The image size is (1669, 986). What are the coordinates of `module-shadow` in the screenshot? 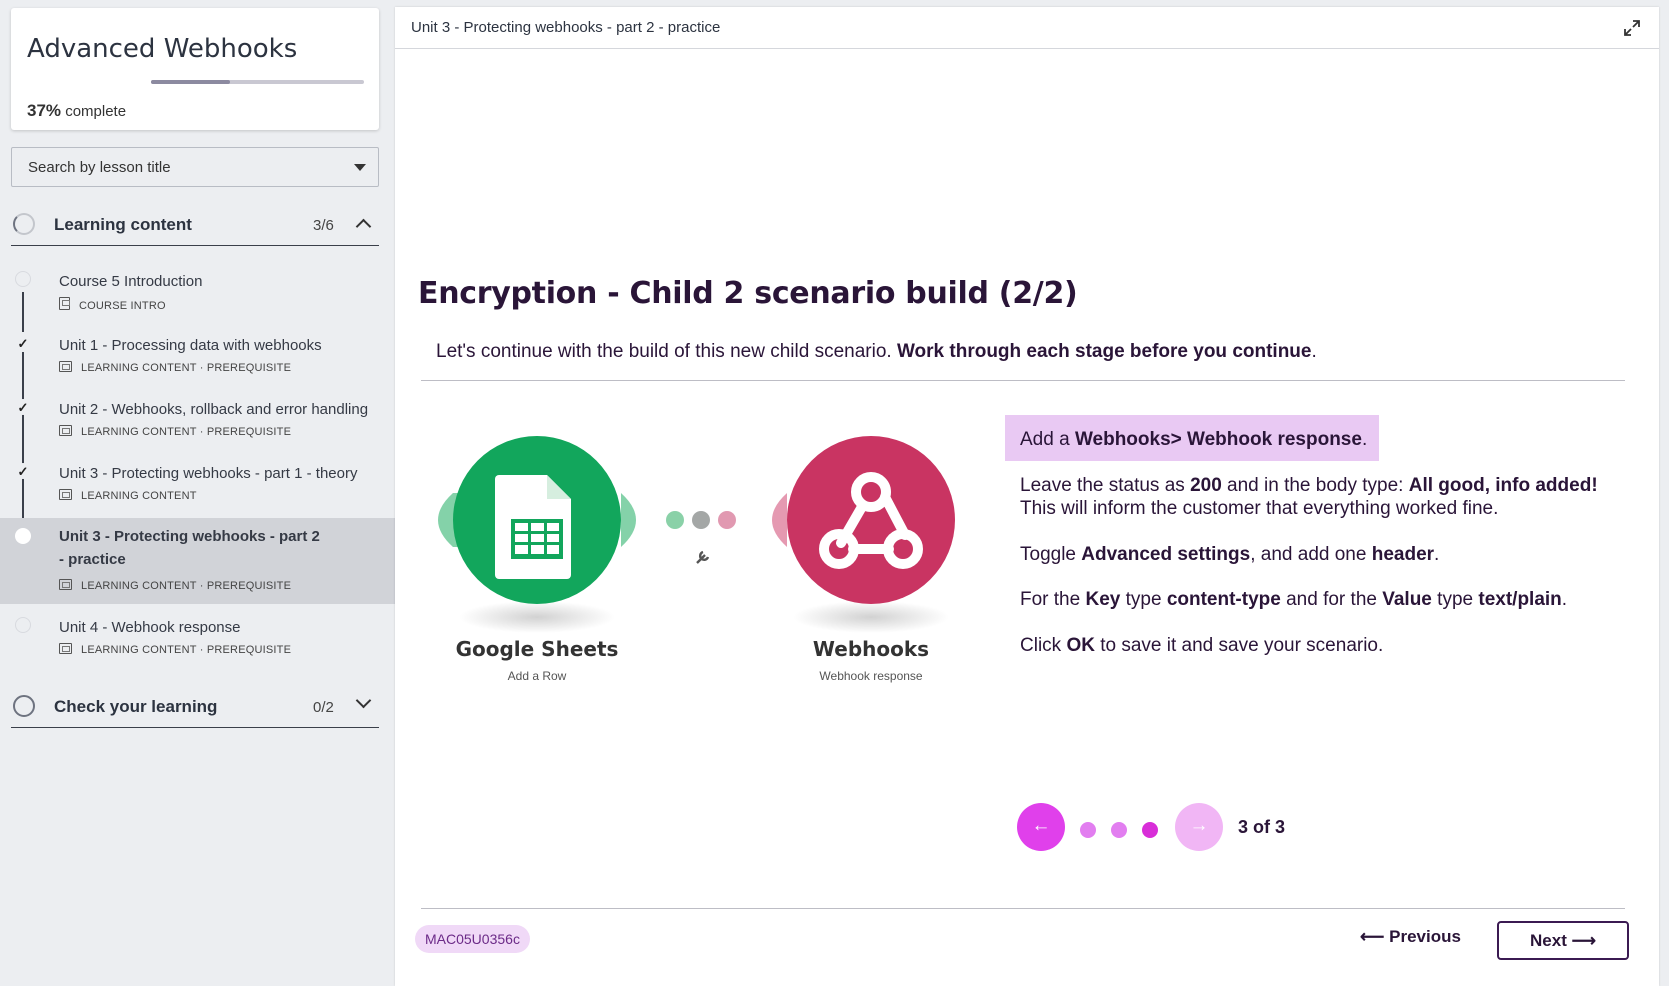 It's located at (537, 617).